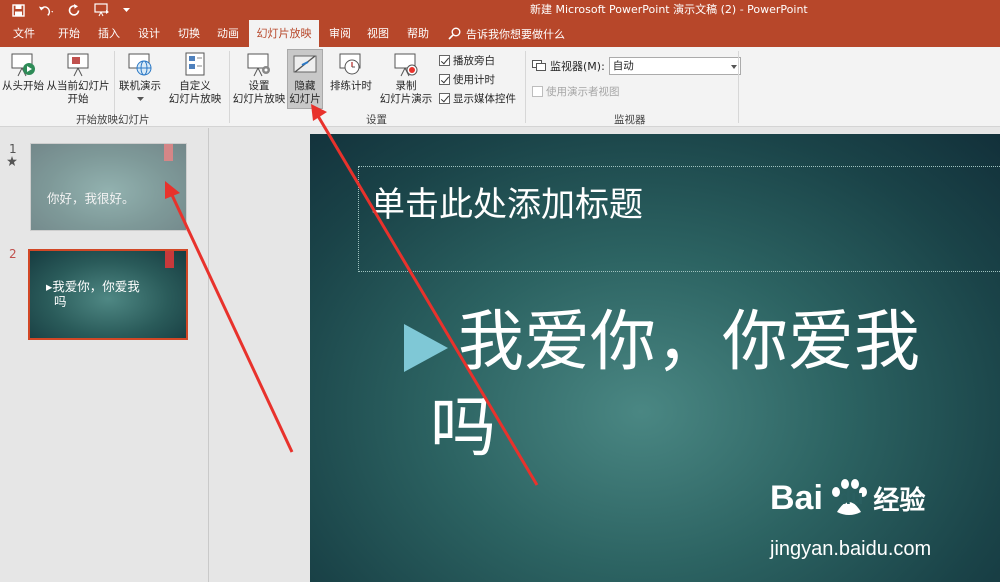 The image size is (1000, 582). I want to click on use-timings-checkbox: 使用计时, so click(467, 79).